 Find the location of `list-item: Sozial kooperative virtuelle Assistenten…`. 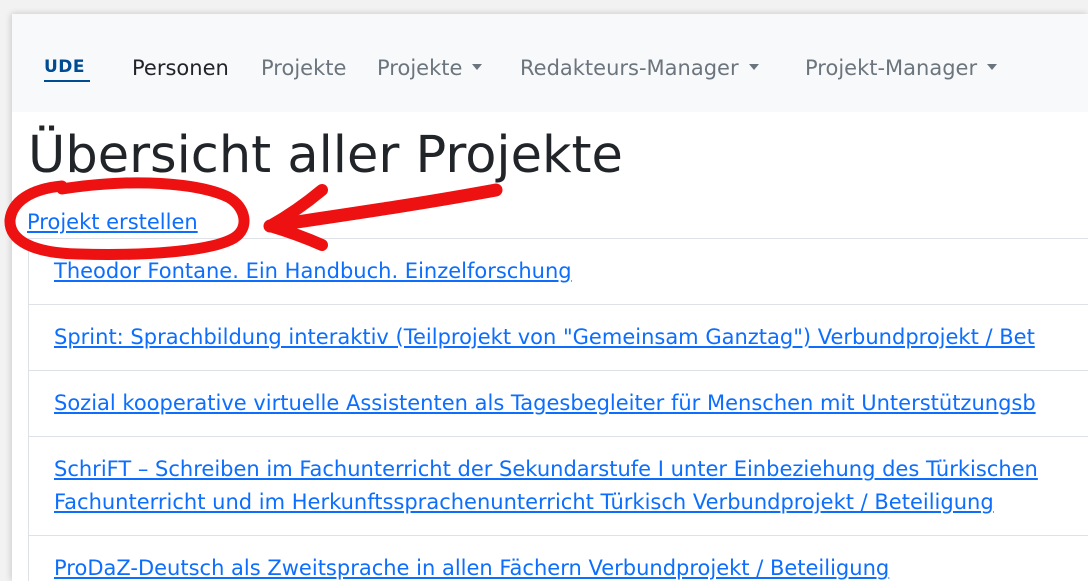

list-item: Sozial kooperative virtuelle Assistenten… is located at coordinates (558, 404).